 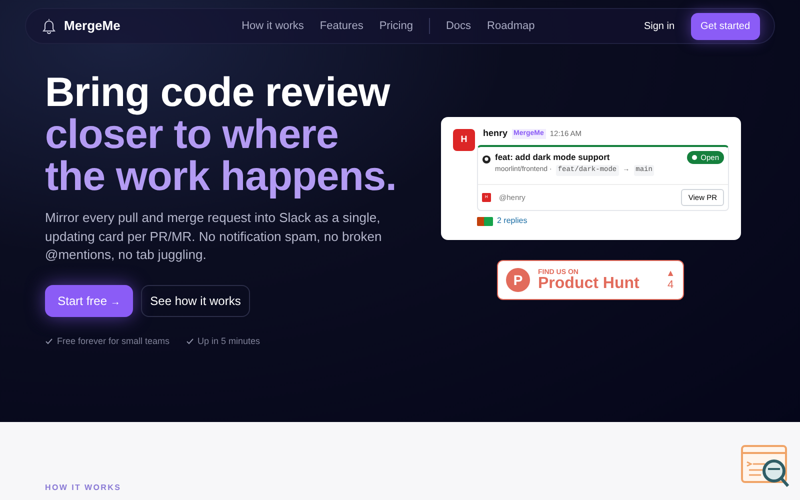 What do you see at coordinates (518, 280) in the screenshot?
I see `product-hunt-logo: P` at bounding box center [518, 280].